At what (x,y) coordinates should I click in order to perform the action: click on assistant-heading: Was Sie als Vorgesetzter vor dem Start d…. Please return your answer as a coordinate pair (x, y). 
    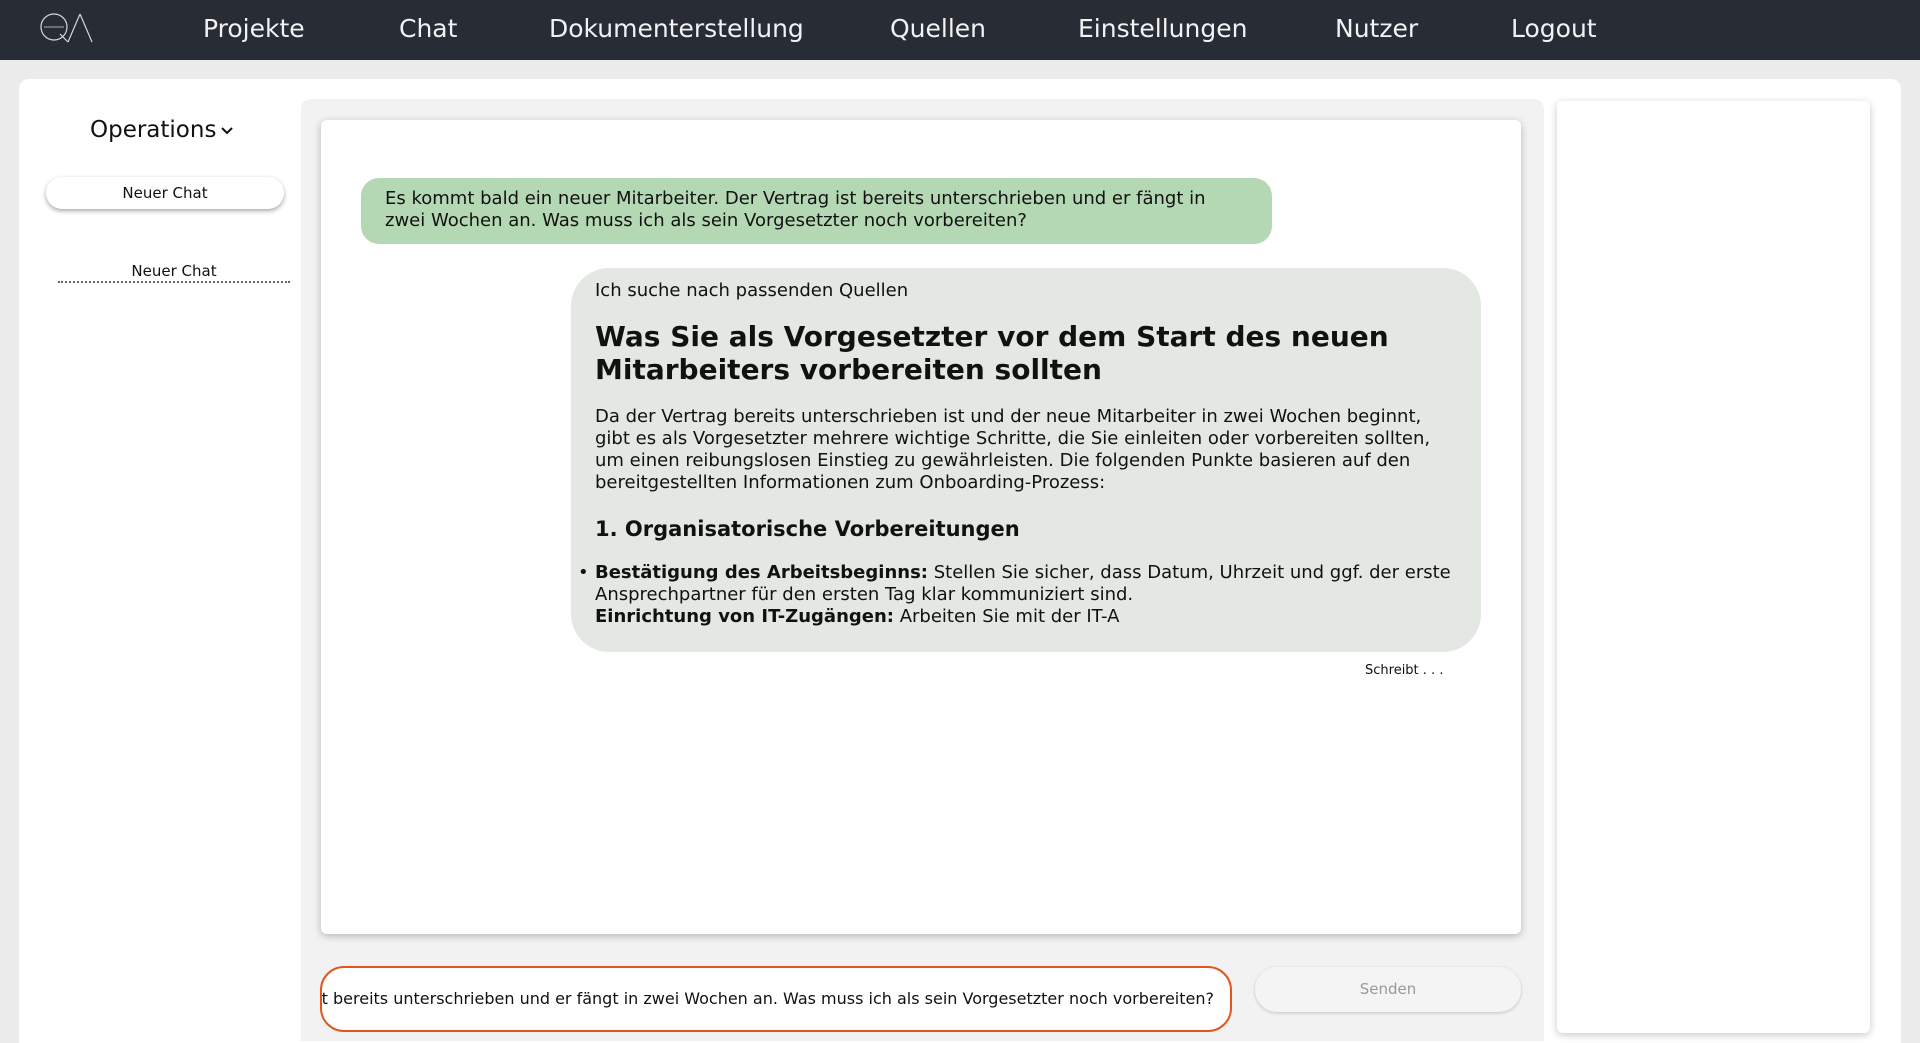
    Looking at the image, I should click on (992, 353).